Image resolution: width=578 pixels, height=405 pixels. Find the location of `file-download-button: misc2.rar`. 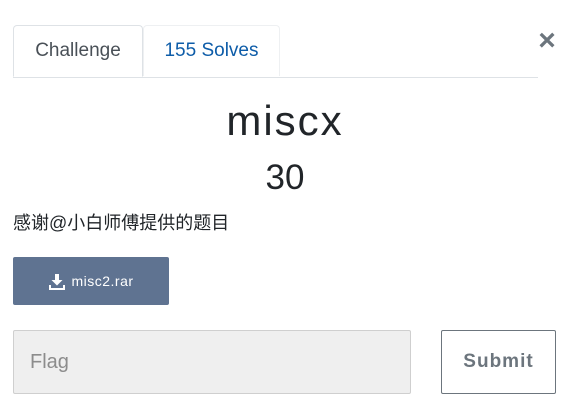

file-download-button: misc2.rar is located at coordinates (91, 281).